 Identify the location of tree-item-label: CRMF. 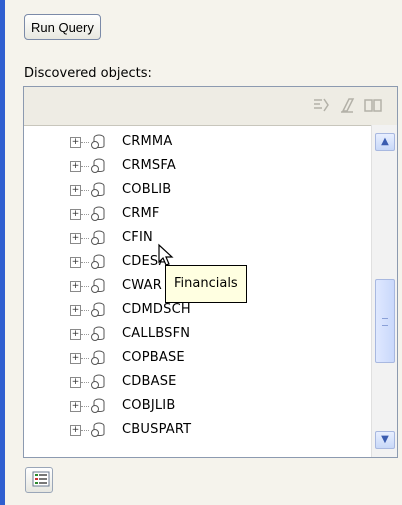
(141, 213).